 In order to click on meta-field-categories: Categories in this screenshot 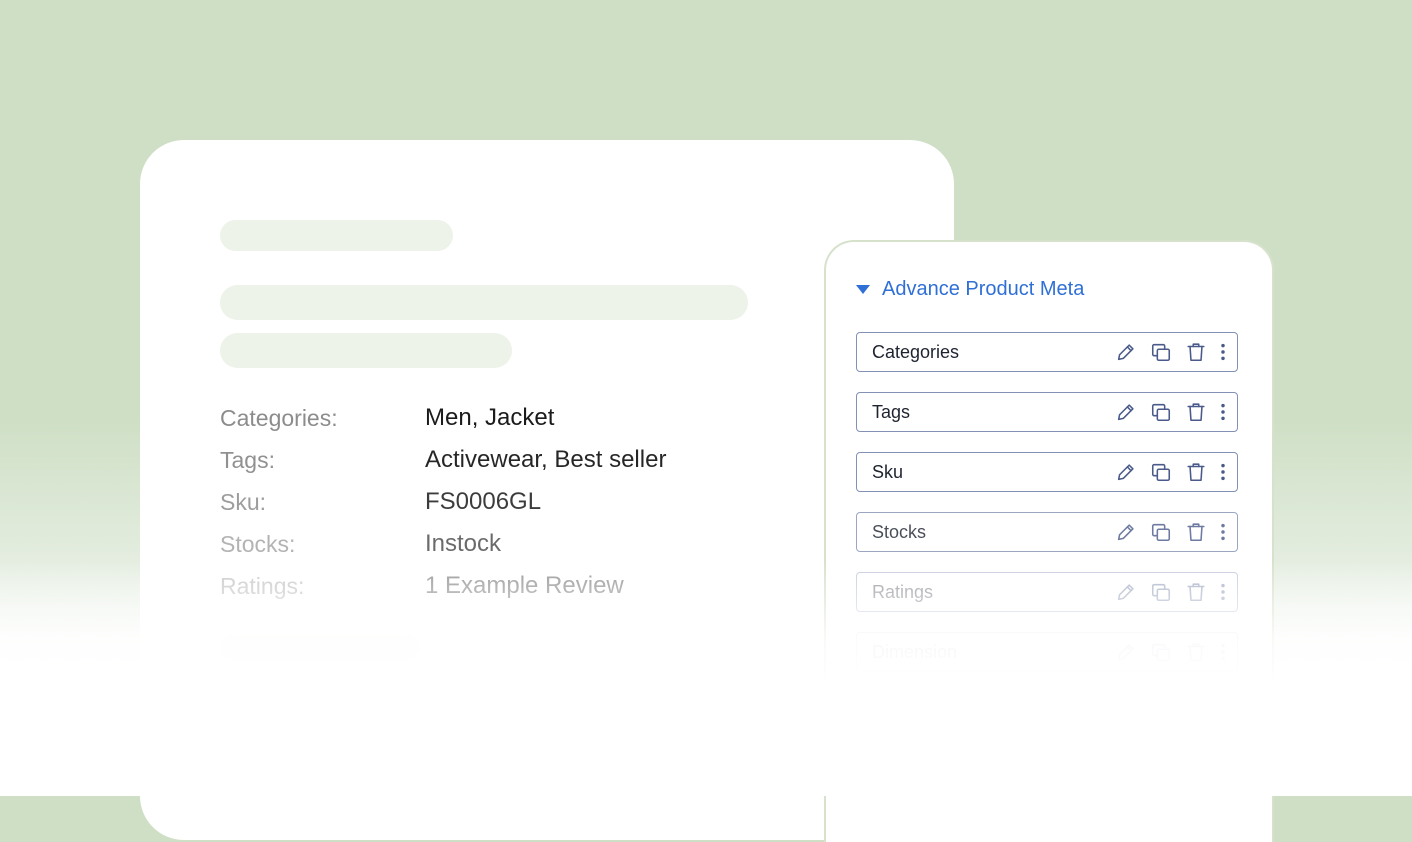, I will do `click(1047, 352)`.